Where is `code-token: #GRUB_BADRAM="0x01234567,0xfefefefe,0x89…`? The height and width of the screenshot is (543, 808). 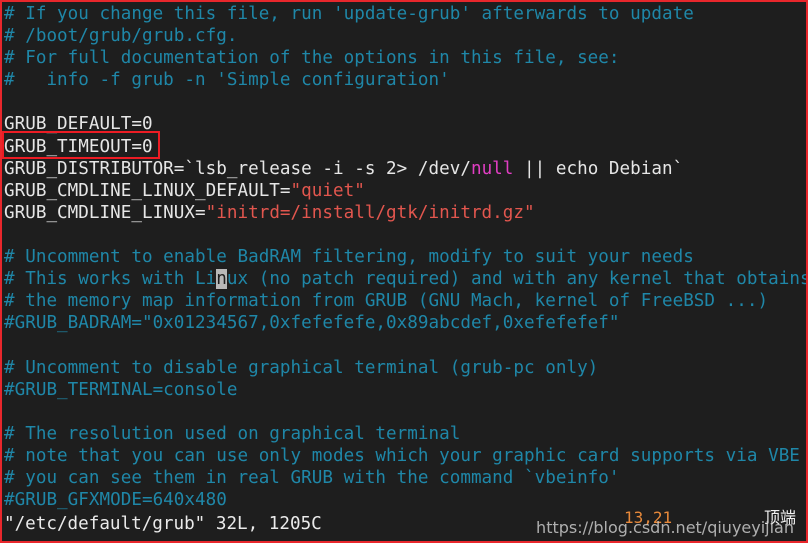
code-token: #GRUB_BADRAM="0x01234567,0xfefefefe,0x89… is located at coordinates (312, 323).